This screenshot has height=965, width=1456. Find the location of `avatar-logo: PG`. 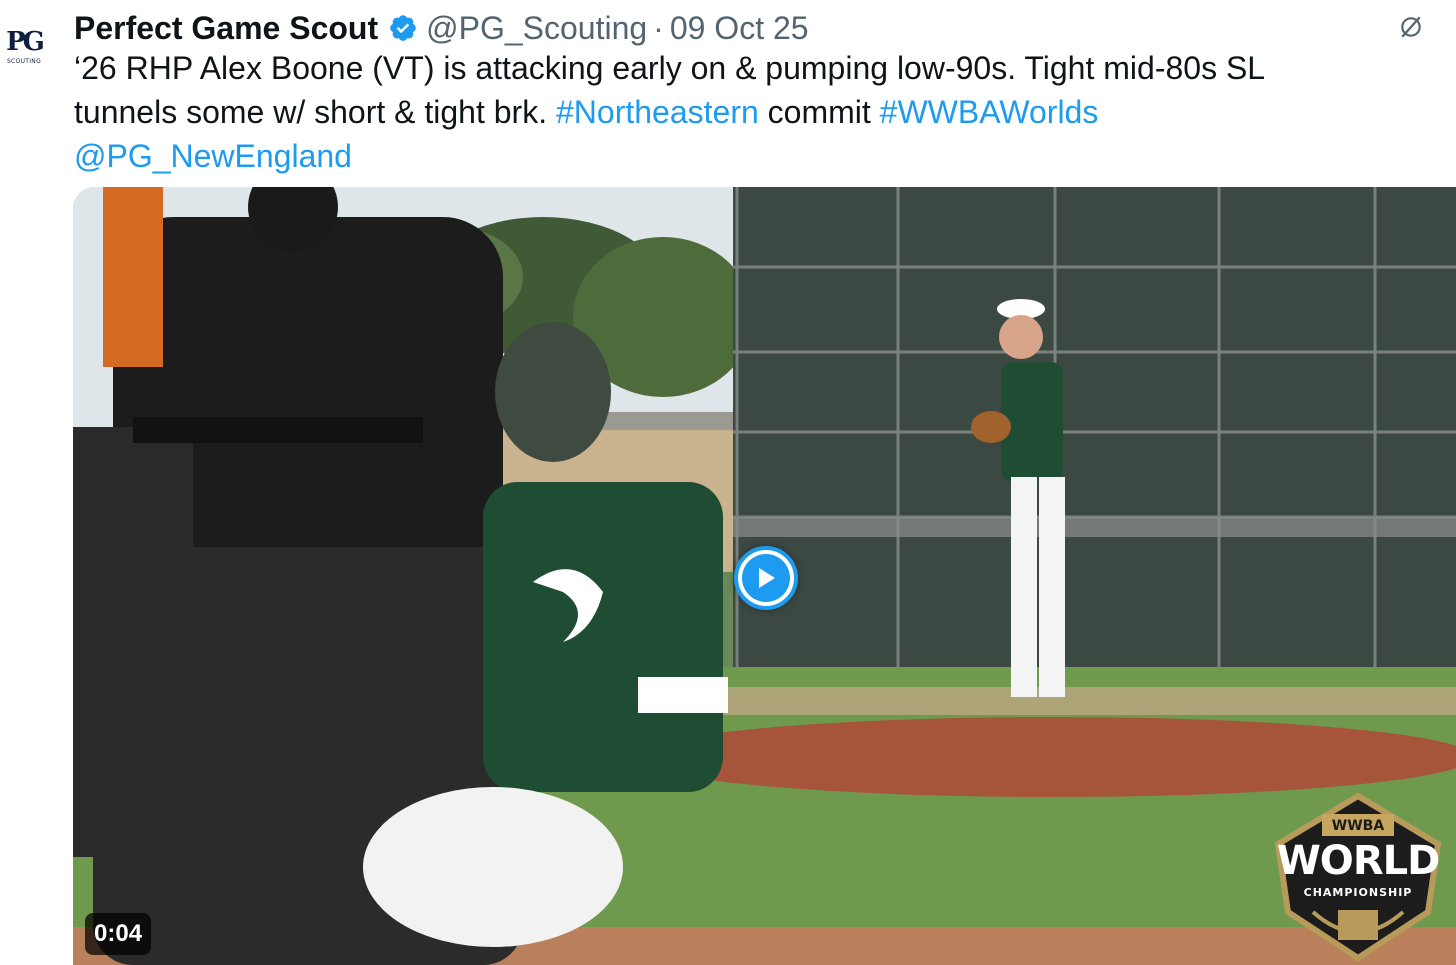

avatar-logo: PG is located at coordinates (25, 42).